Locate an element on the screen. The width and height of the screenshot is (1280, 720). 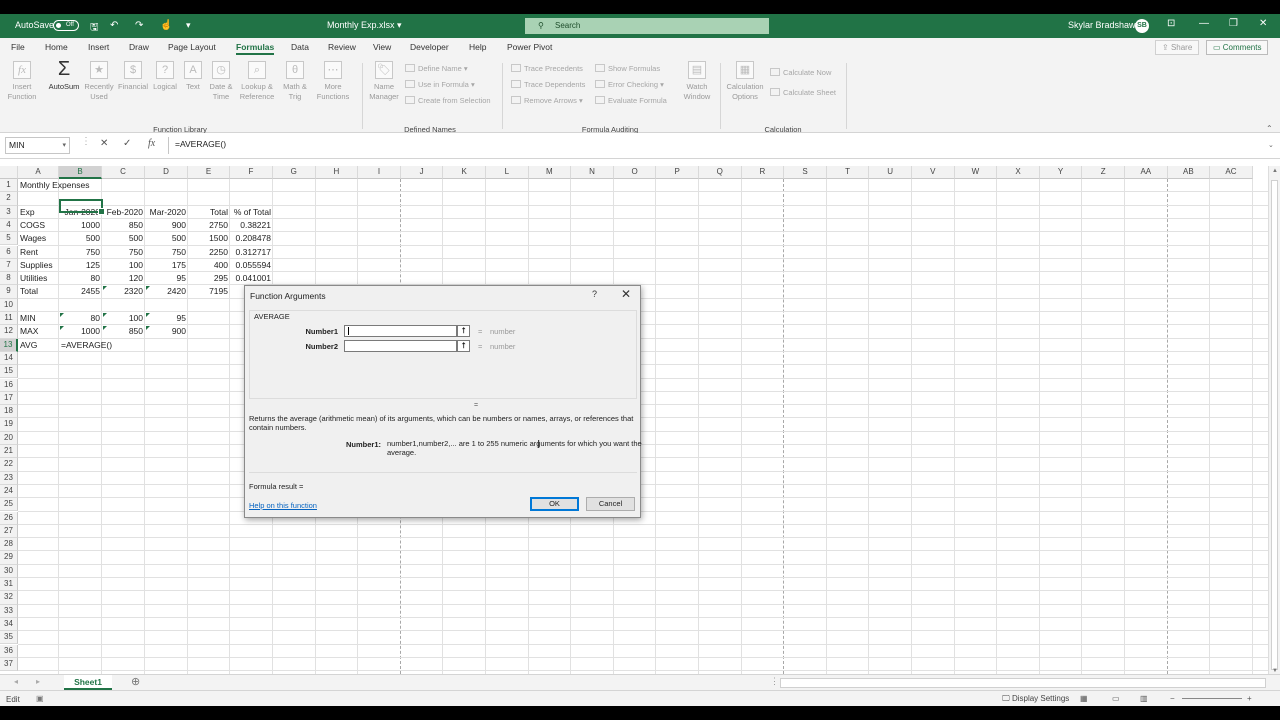
display-settings-button: 🖵 Display Settings is located at coordinates (1035, 699).